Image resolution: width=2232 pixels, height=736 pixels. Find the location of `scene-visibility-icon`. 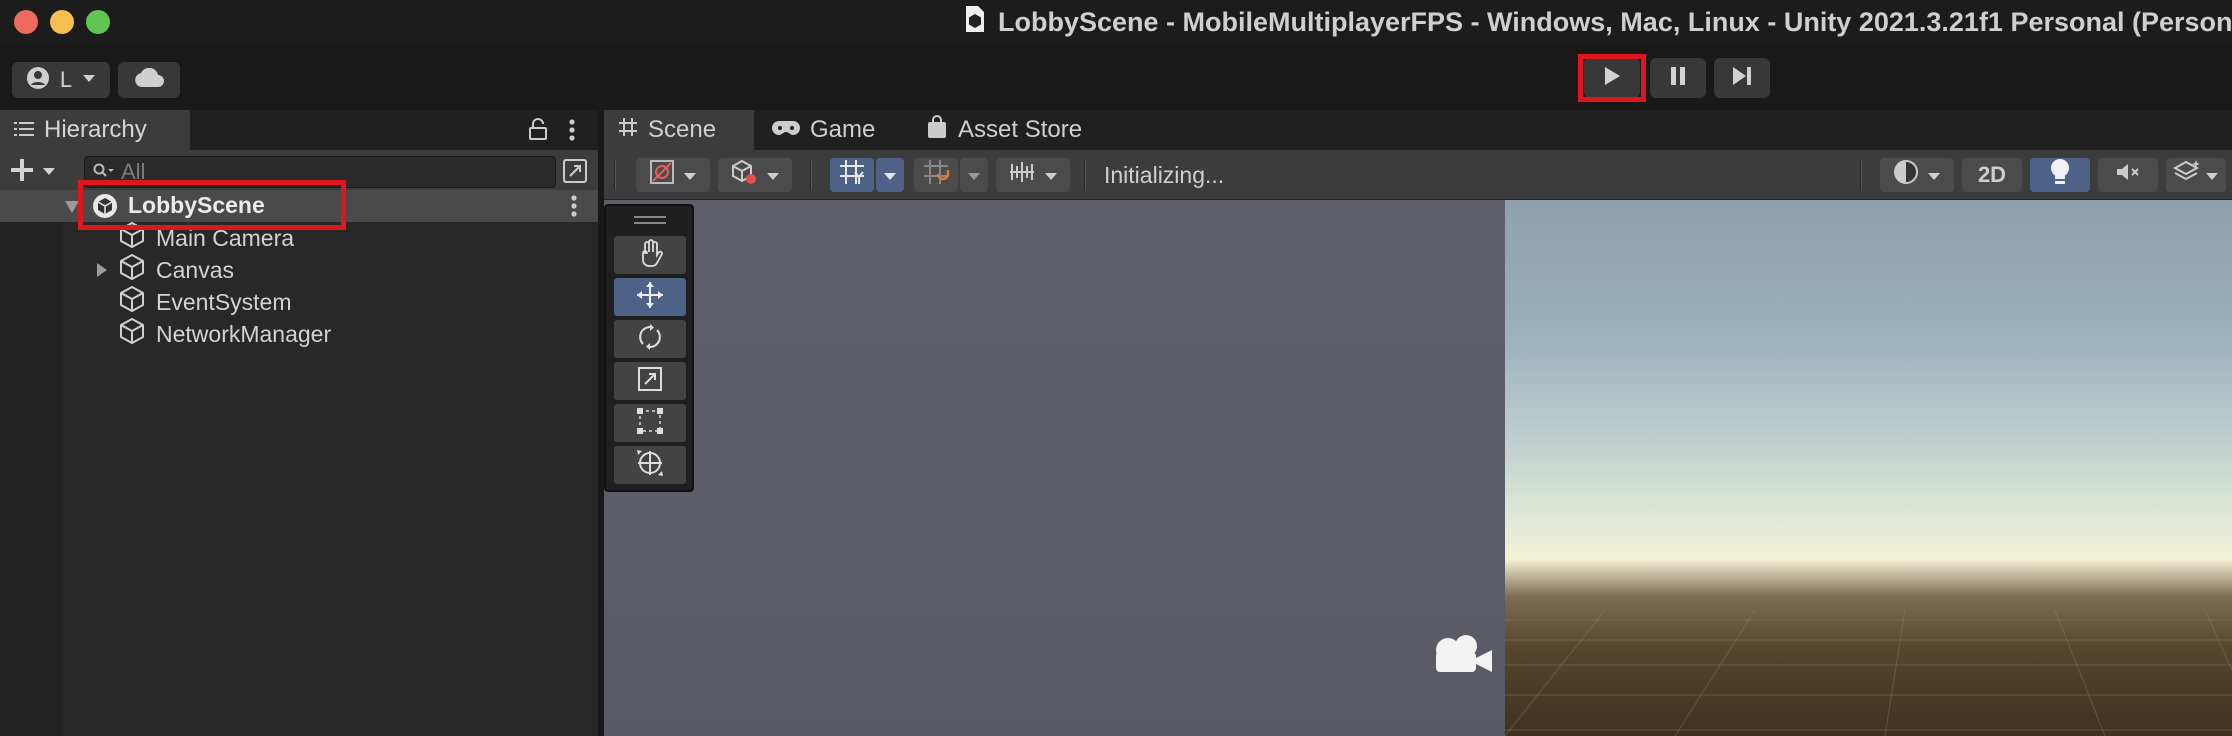

scene-visibility-icon is located at coordinates (575, 173).